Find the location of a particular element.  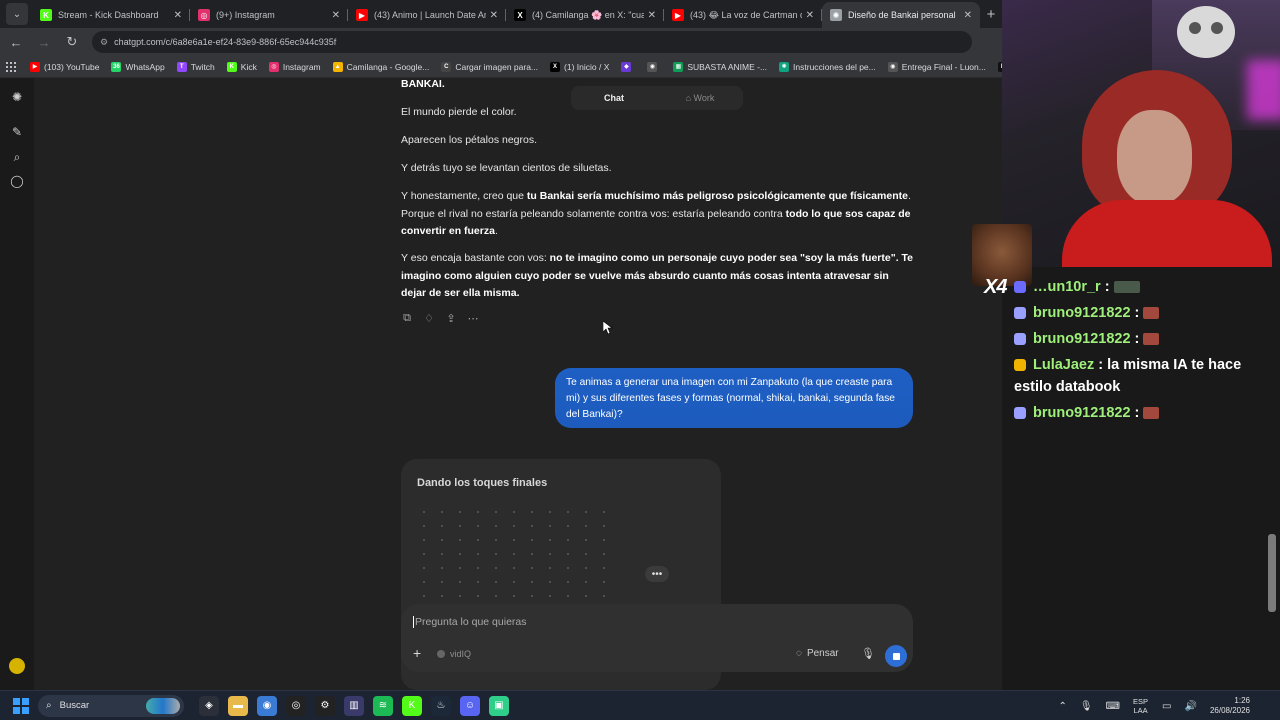

bookmark-item: 36 WhatsApp is located at coordinates (138, 66).